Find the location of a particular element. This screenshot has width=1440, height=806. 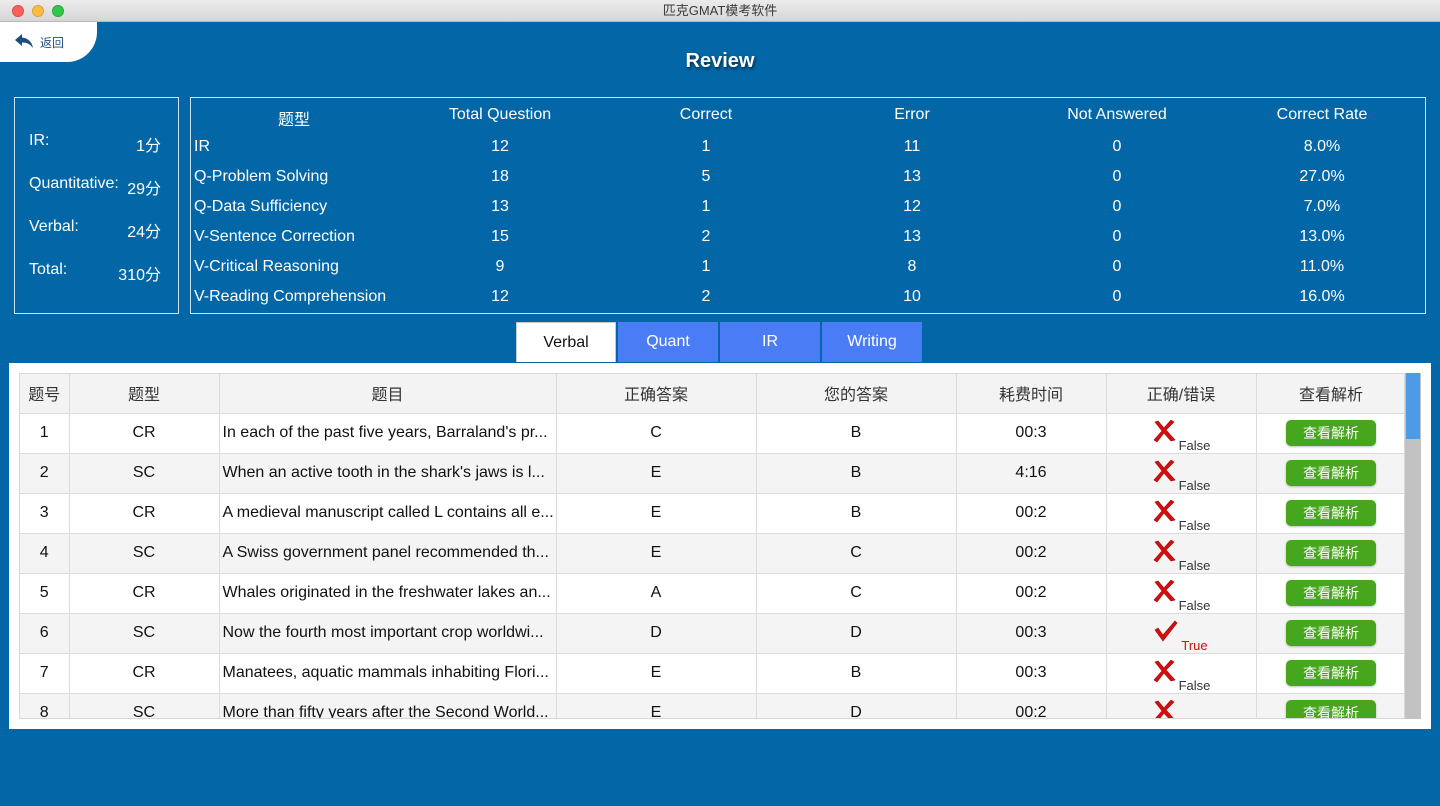

score-row-quant: Quantitative: 29分 is located at coordinates (95, 187).